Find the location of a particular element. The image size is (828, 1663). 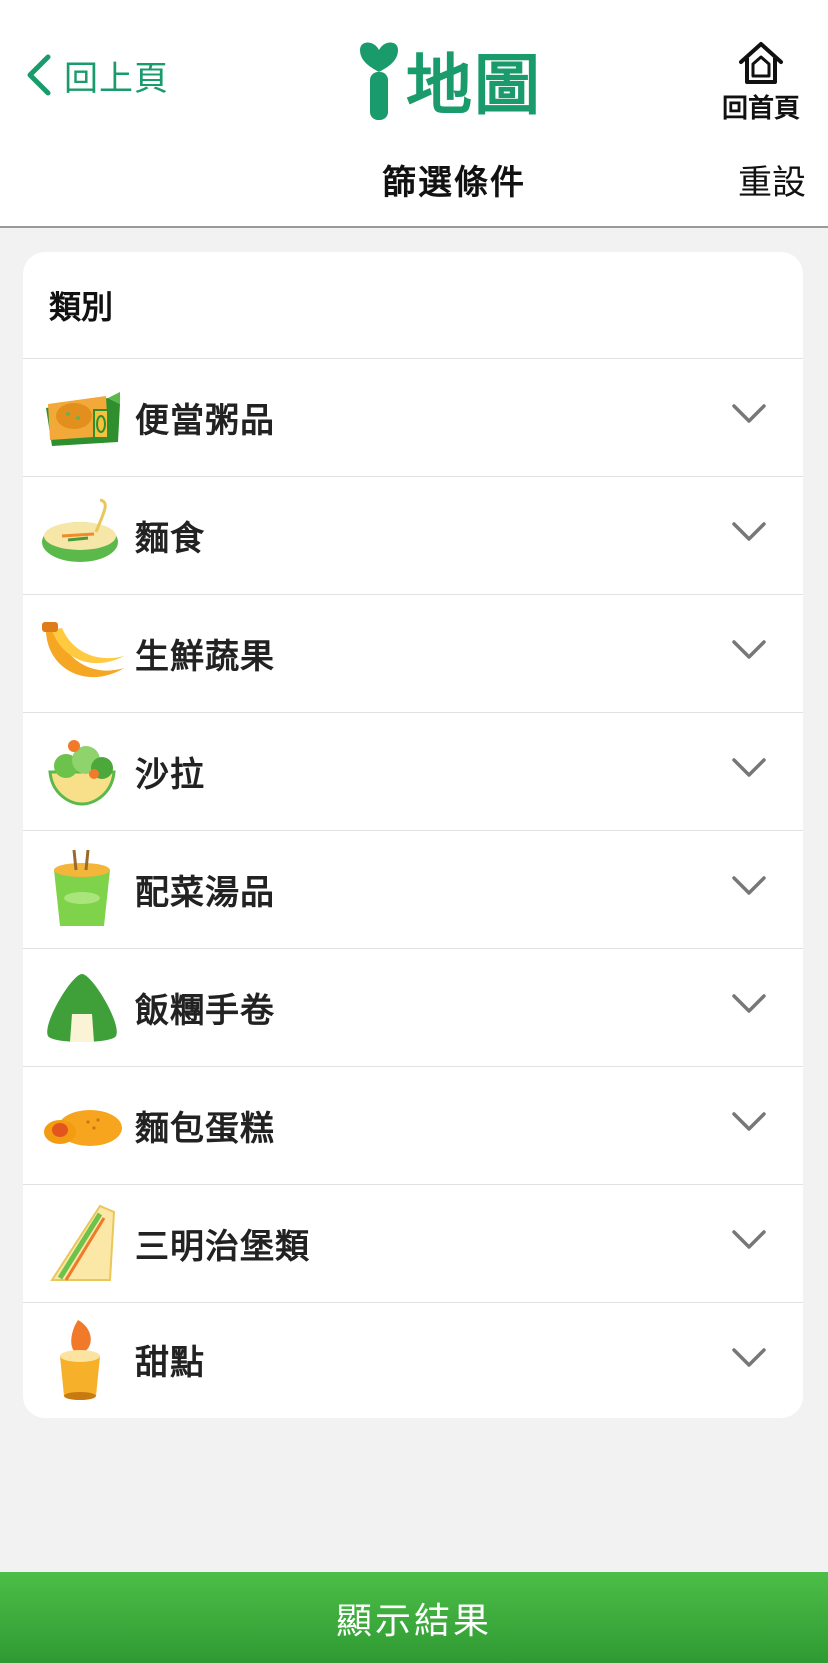

category-row-dessert: 甜點 is located at coordinates (413, 1359).